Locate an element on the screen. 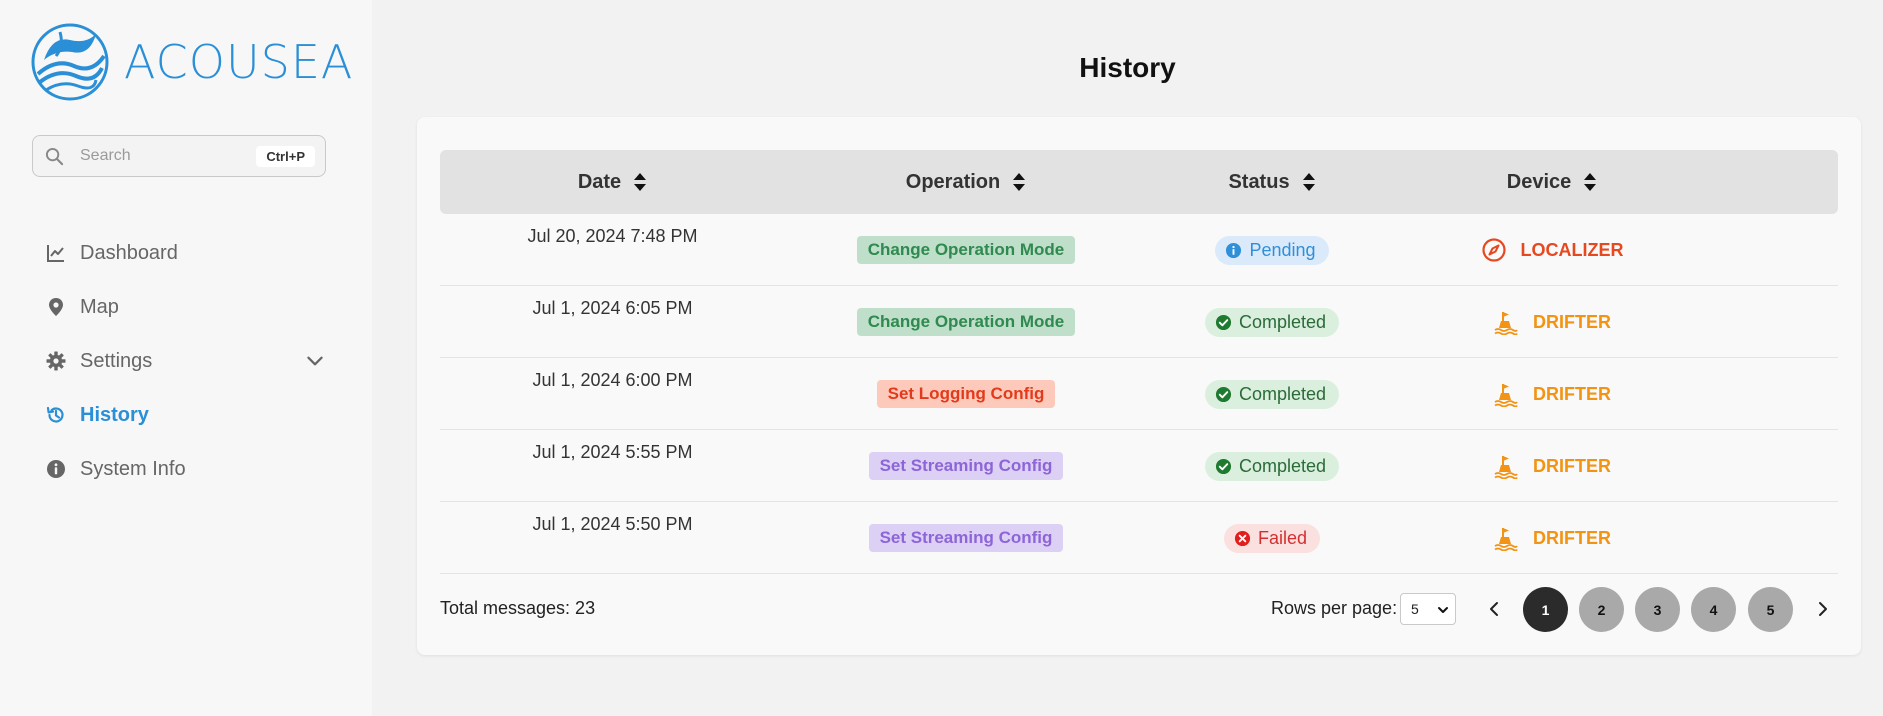 The image size is (1883, 716). operation-tag: Set Logging Config is located at coordinates (966, 394).